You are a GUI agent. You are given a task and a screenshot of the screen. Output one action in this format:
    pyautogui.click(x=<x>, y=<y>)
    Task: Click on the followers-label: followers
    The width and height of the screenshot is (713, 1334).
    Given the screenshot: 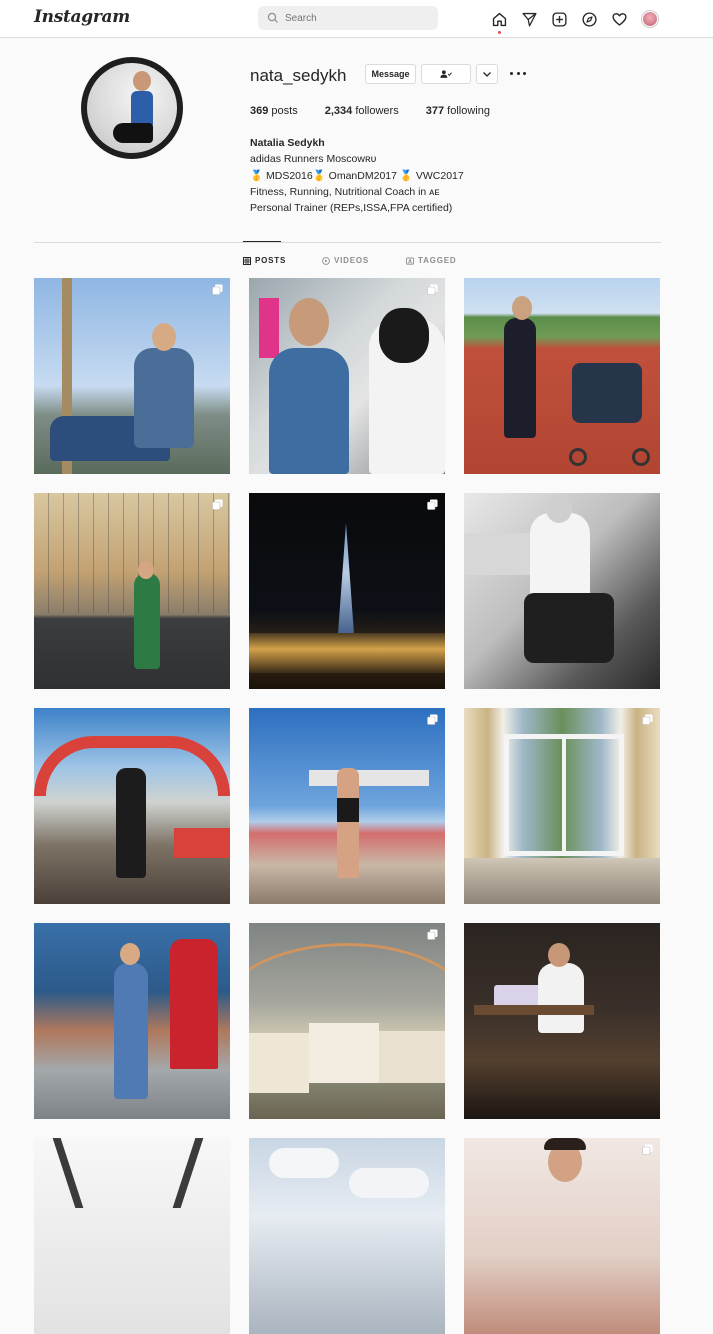 What is the action you would take?
    pyautogui.click(x=377, y=111)
    